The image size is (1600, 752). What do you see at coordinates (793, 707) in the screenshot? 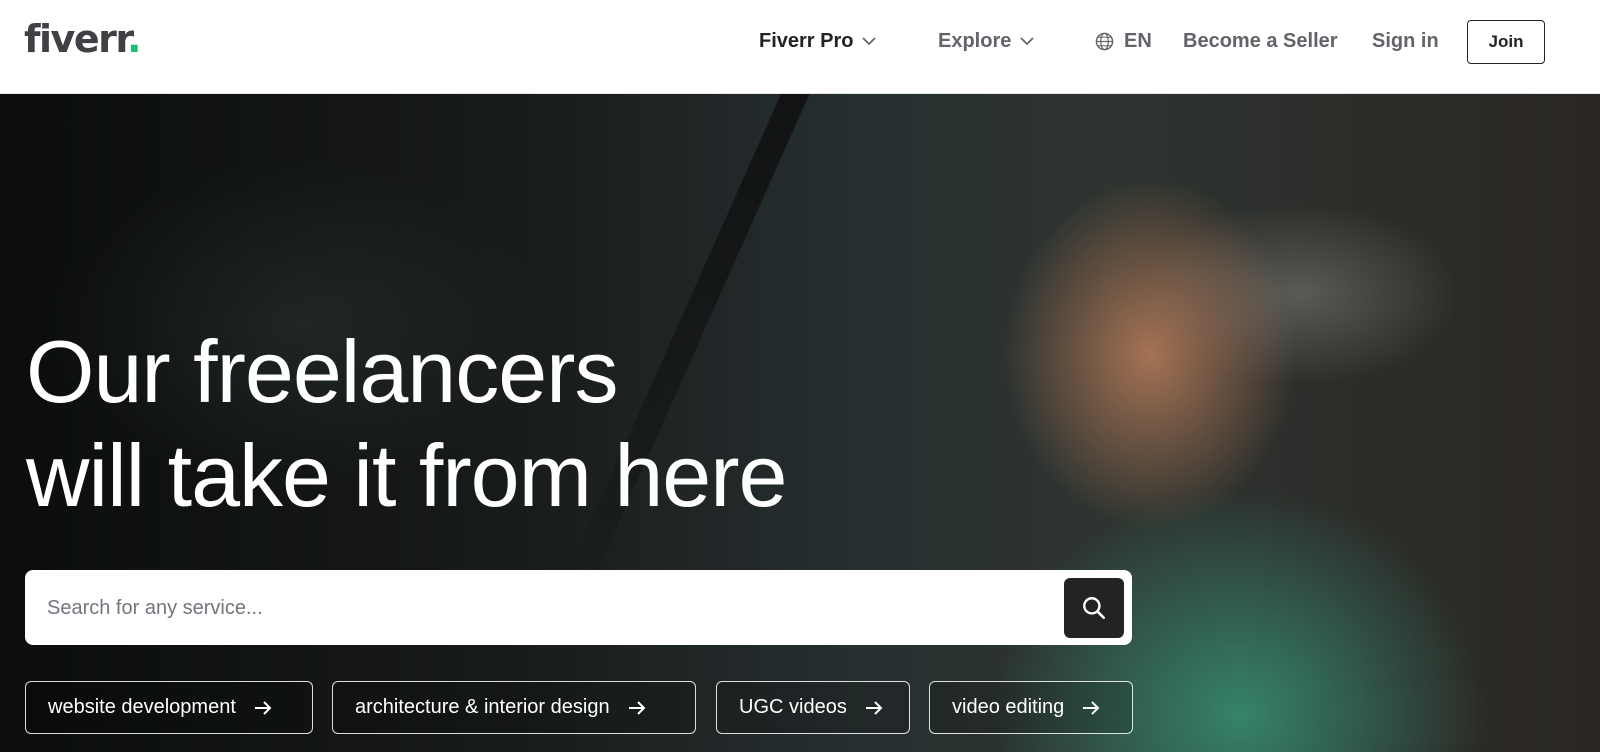
I see `chip-label: UGC videos` at bounding box center [793, 707].